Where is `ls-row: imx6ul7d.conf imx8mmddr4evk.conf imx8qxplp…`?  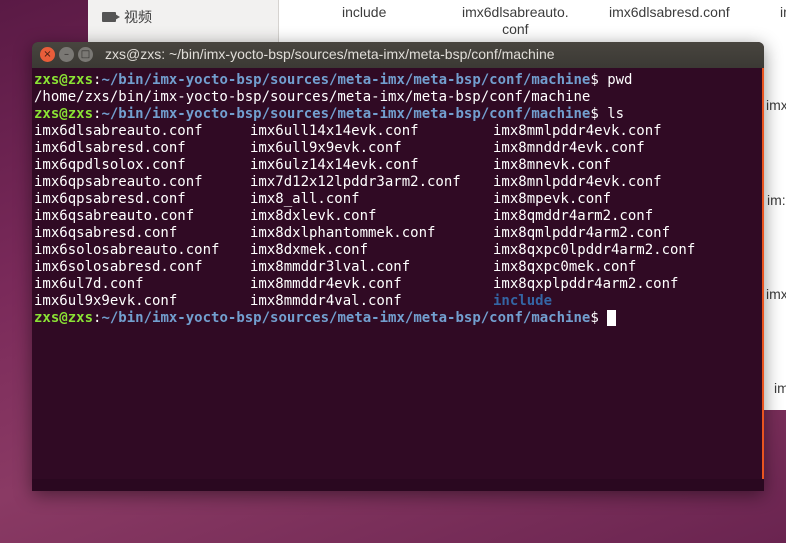 ls-row: imx6ul7d.conf imx8mmddr4evk.conf imx8qxplp… is located at coordinates (397, 284).